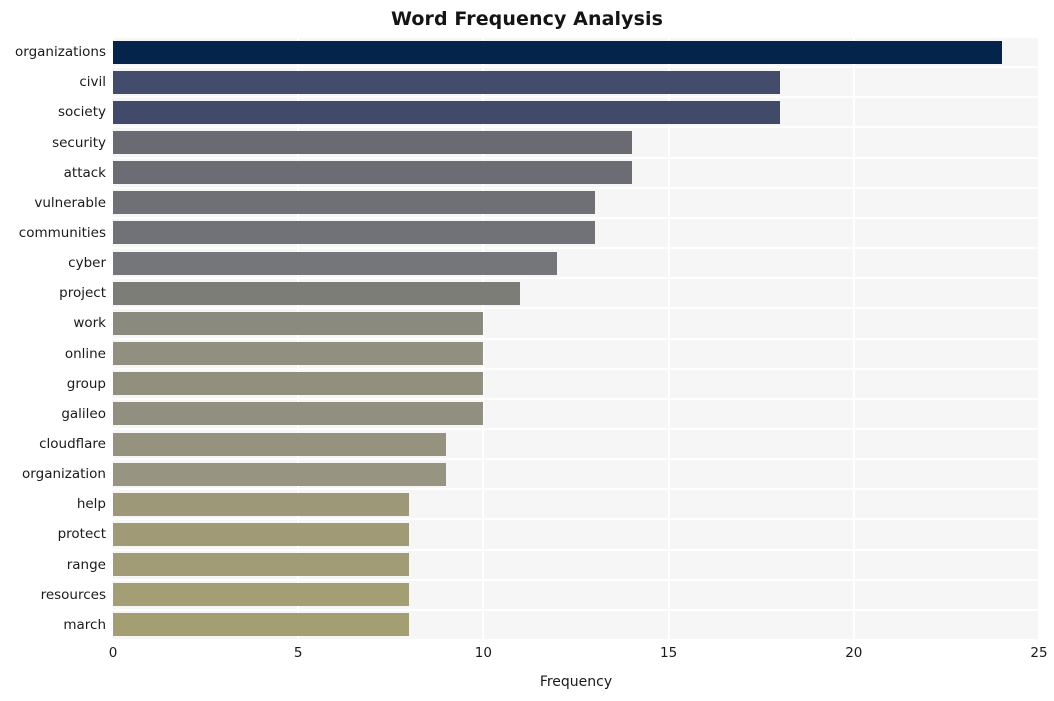 This screenshot has height=701, width=1054. I want to click on y-axis-tick-label: help, so click(91, 504).